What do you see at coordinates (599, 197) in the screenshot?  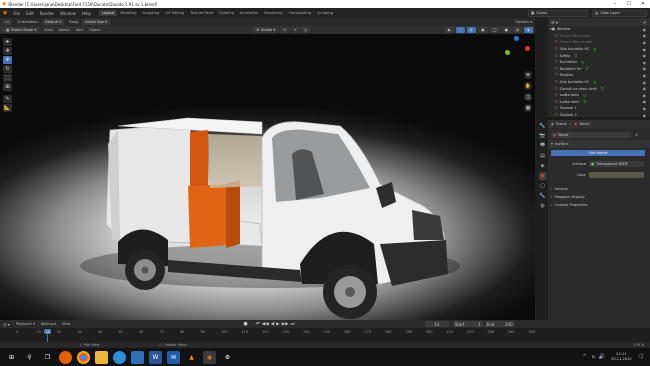 I see `viewport-display-section-header: › Viewport Display` at bounding box center [599, 197].